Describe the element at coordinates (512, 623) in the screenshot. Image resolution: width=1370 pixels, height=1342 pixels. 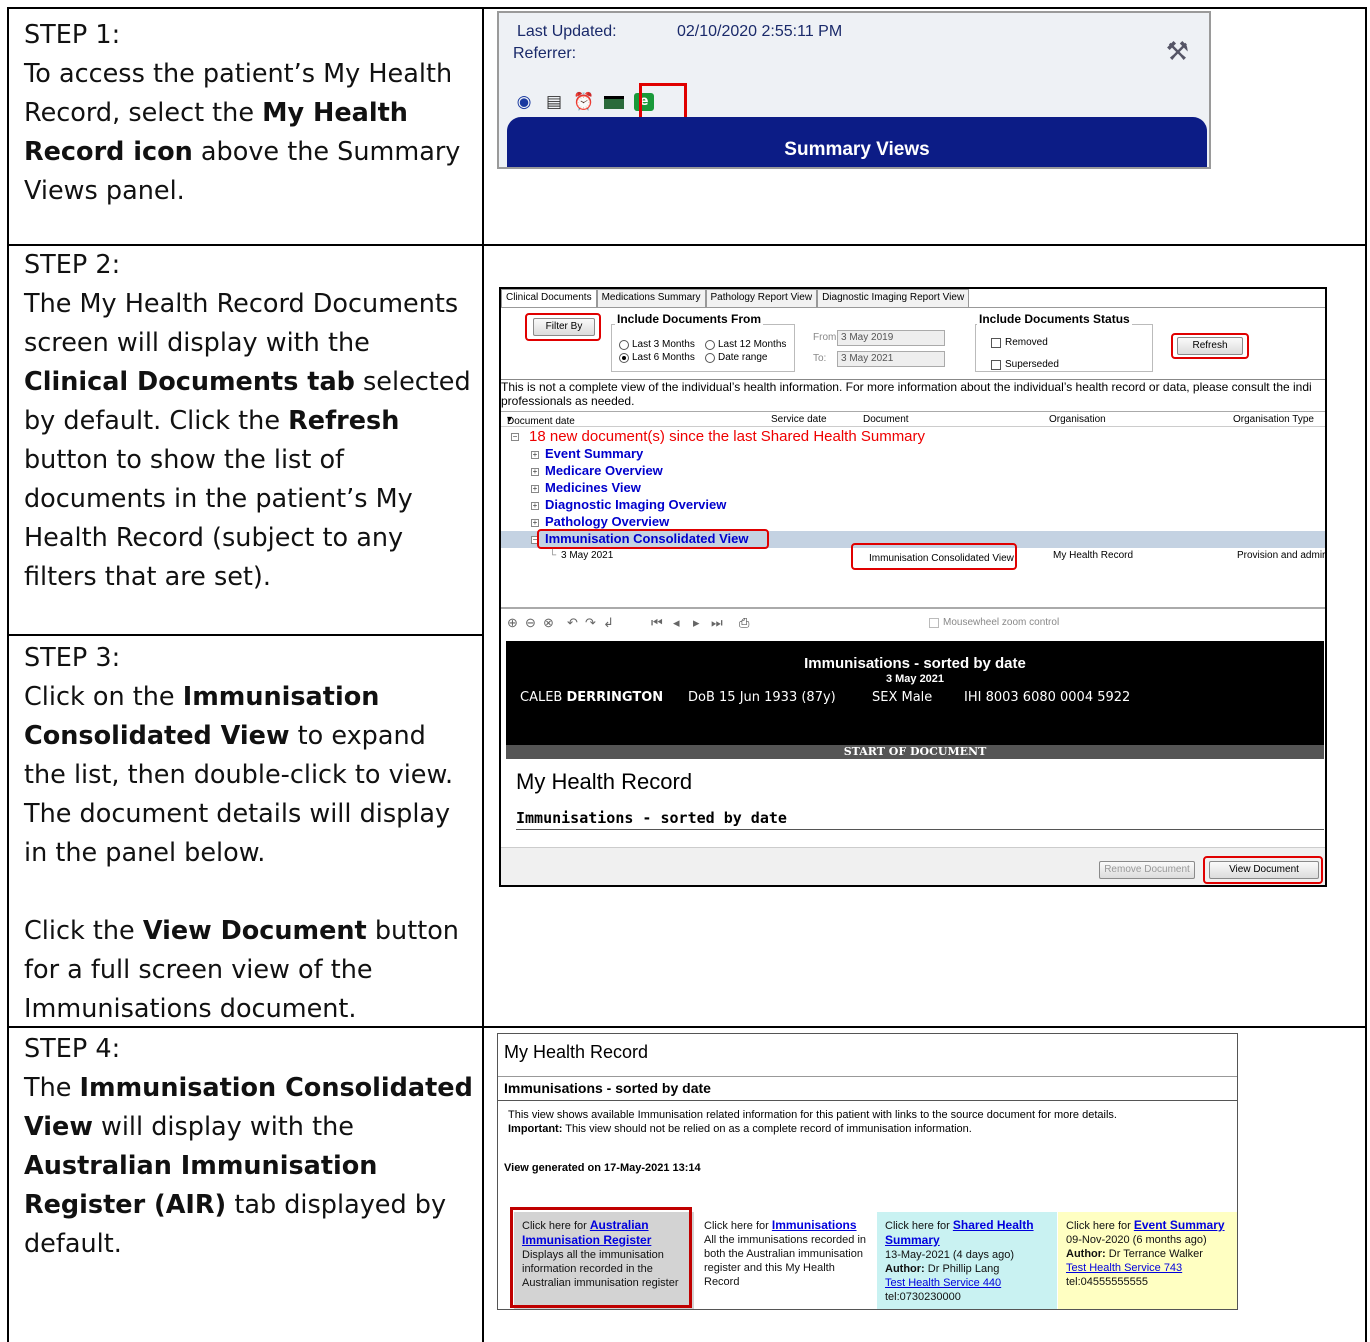
I see `zoom-in-icon: ⊕` at that location.